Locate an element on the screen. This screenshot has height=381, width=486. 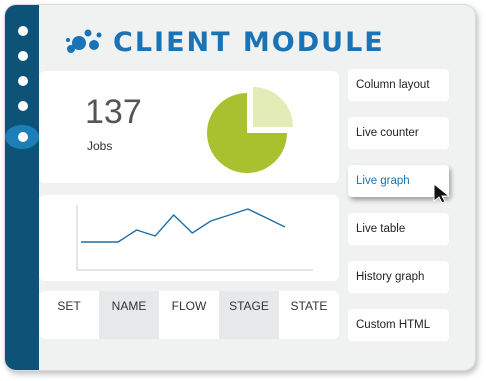
graph-series-line is located at coordinates (183, 225).